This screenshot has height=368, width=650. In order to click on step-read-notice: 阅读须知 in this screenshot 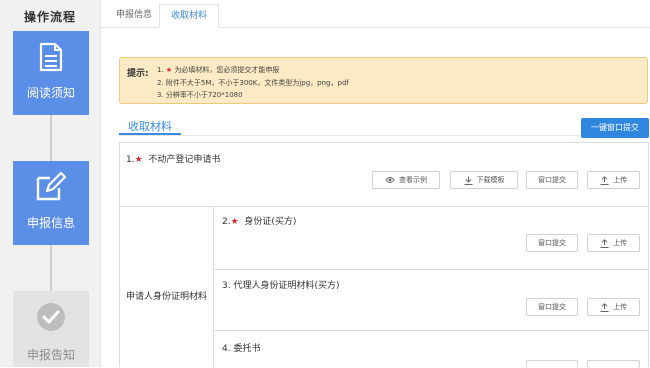, I will do `click(51, 73)`.